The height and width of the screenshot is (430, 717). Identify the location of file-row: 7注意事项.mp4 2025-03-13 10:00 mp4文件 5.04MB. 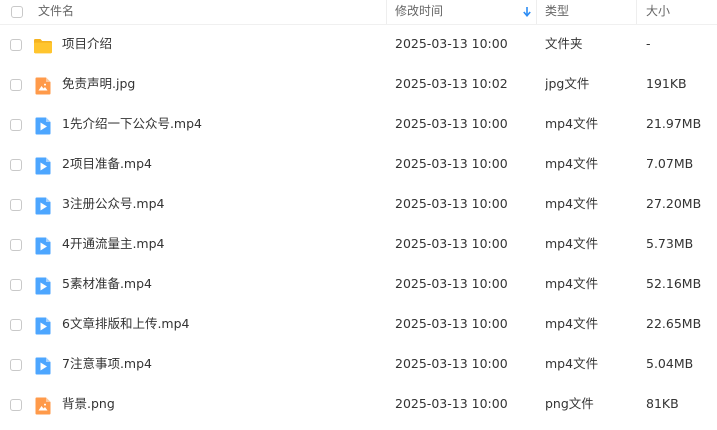
(358, 364).